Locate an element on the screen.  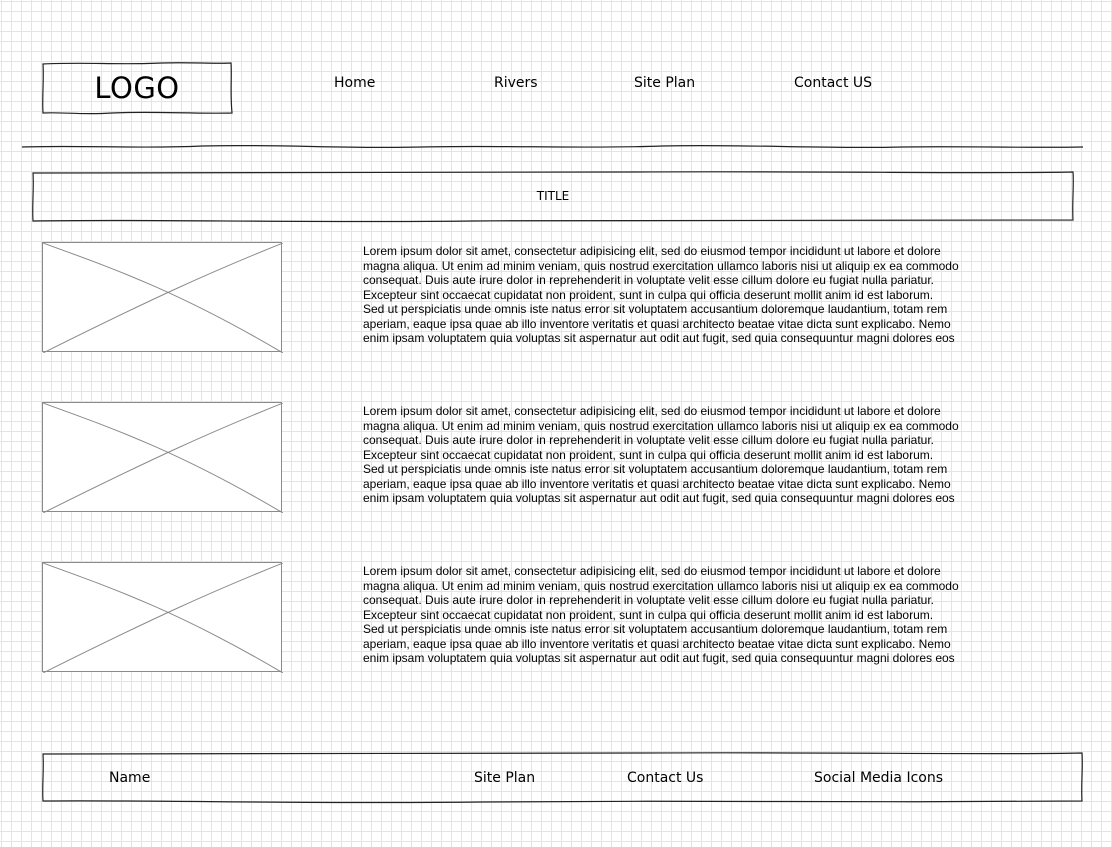
nav-home: Home is located at coordinates (354, 83).